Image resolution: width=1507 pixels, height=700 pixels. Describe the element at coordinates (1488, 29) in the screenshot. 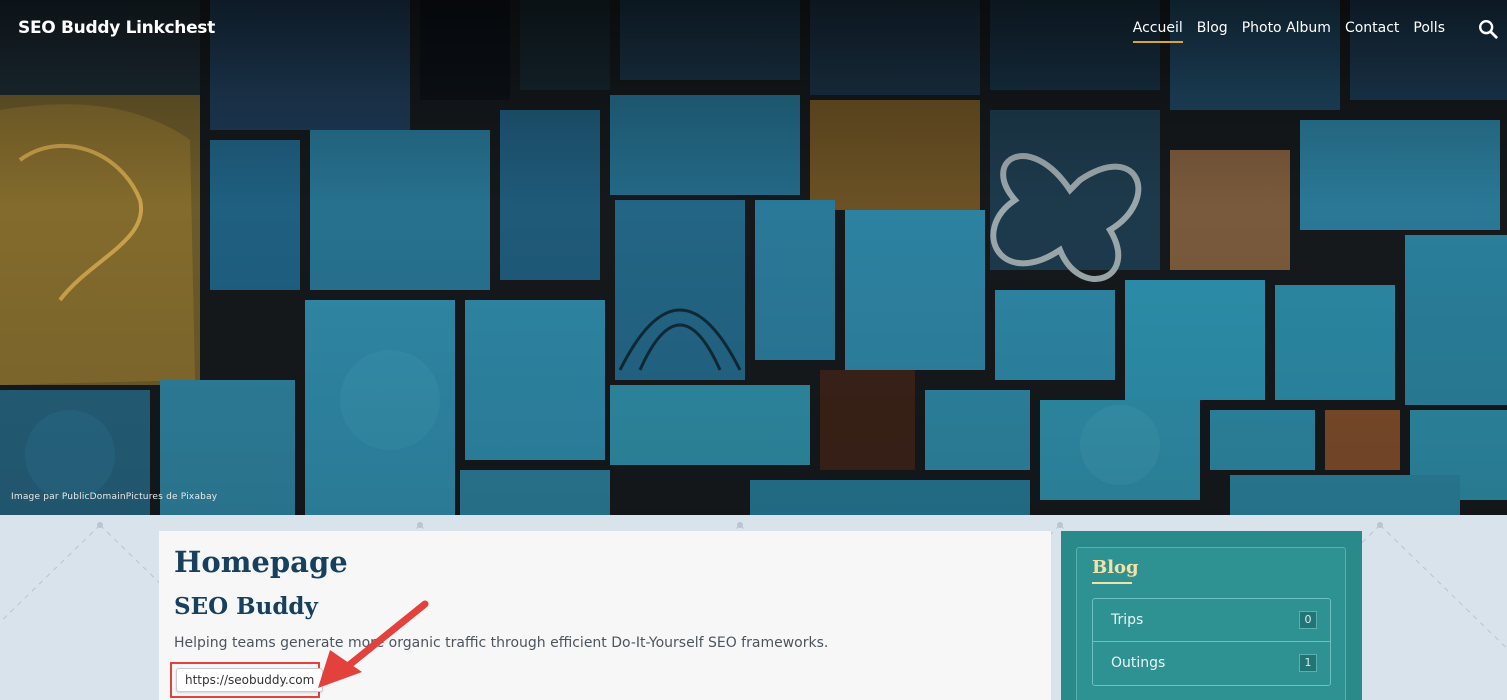

I see `search-icon` at that location.